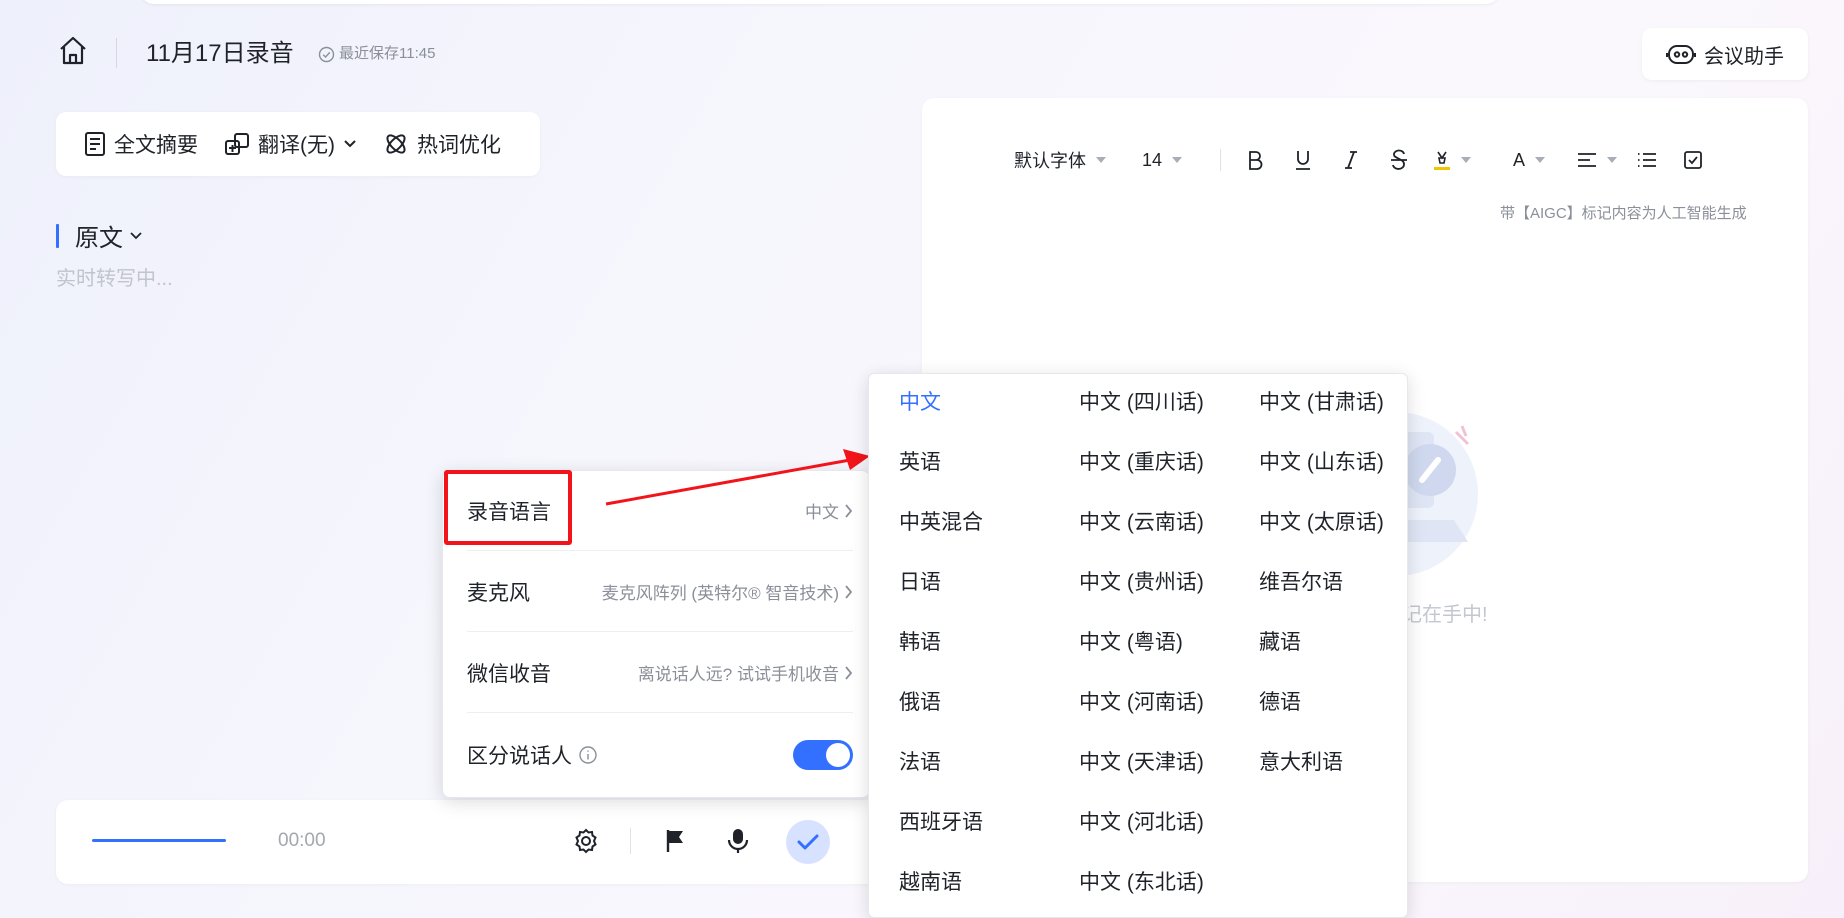 The height and width of the screenshot is (918, 1844). What do you see at coordinates (920, 583) in the screenshot?
I see `language-option: 日语` at bounding box center [920, 583].